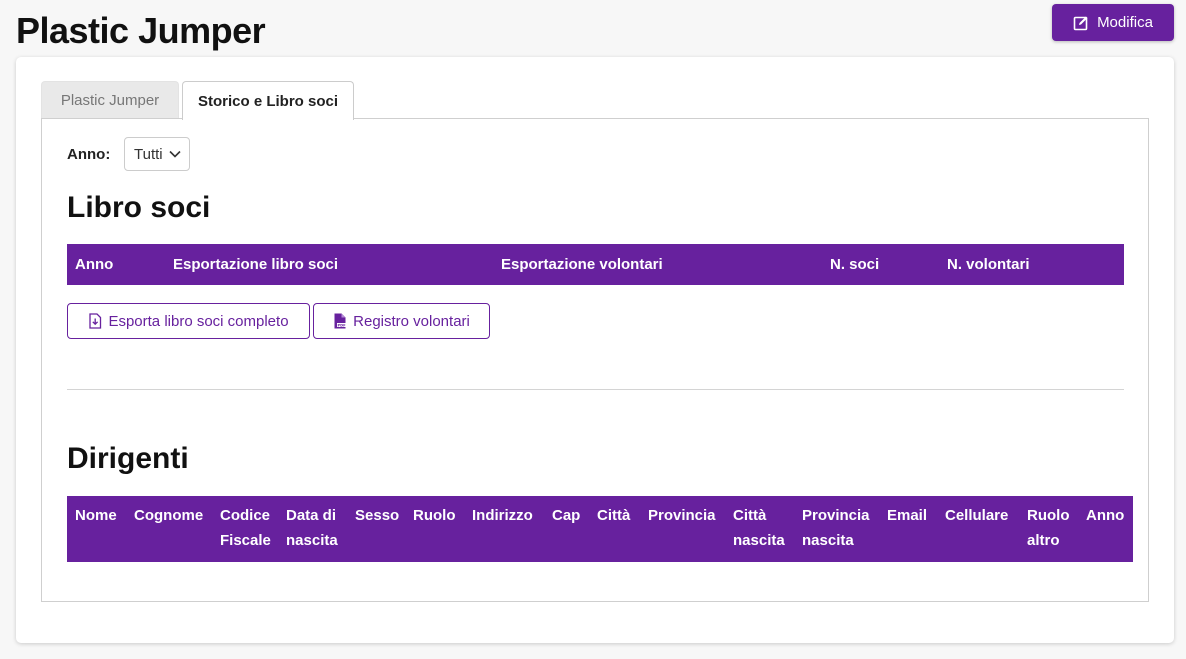  What do you see at coordinates (139, 207) in the screenshot?
I see `libro-soci-title: Libro soci` at bounding box center [139, 207].